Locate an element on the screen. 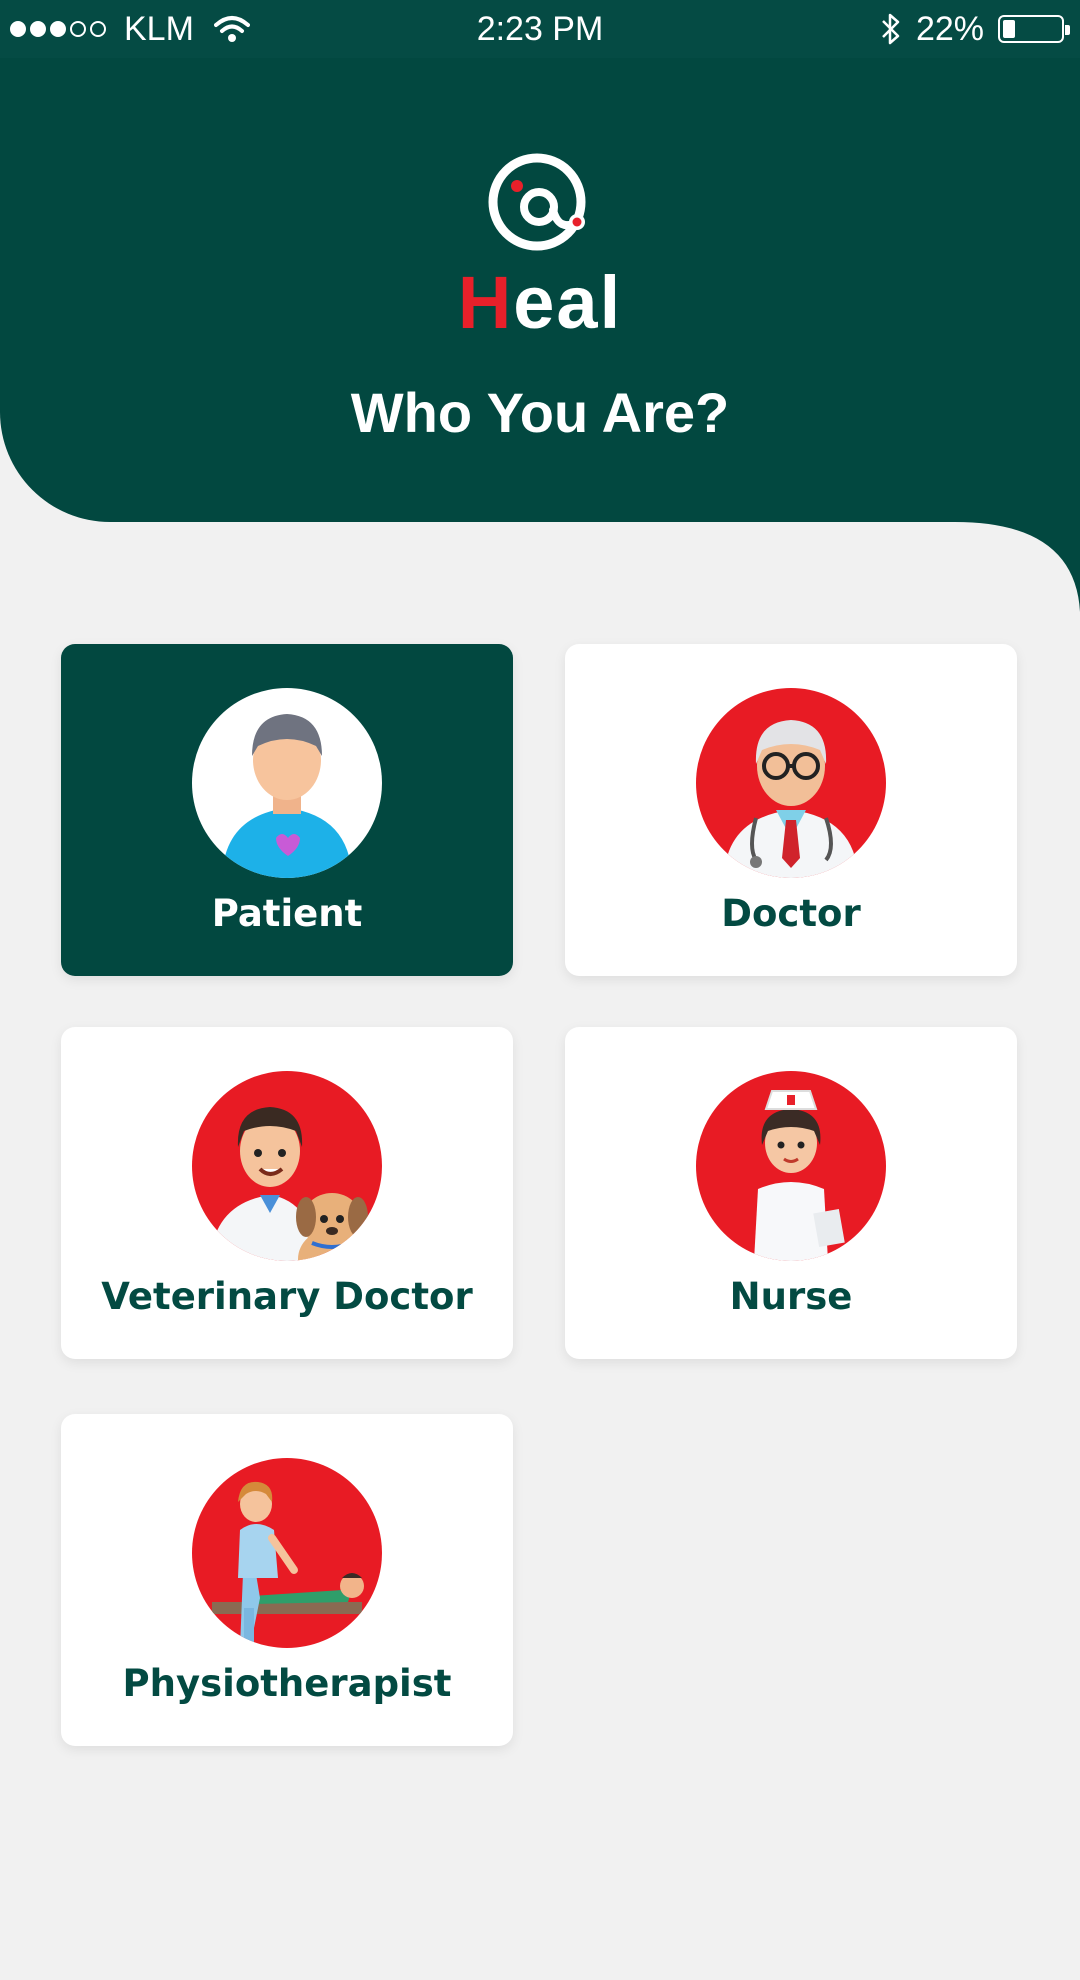 The image size is (1080, 1980). battery-icon is located at coordinates (1034, 29).